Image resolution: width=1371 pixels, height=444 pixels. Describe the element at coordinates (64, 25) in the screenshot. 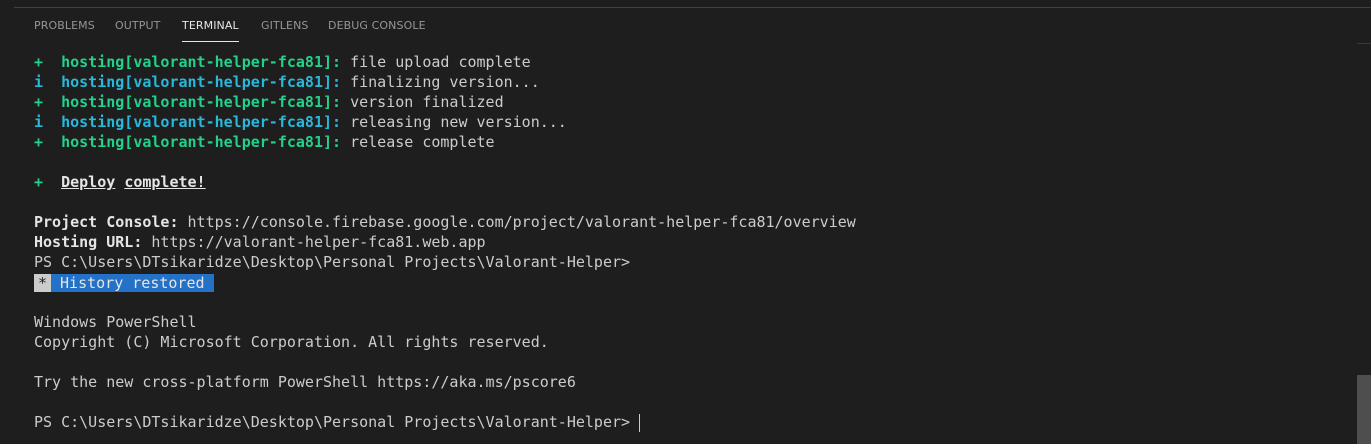

I see `tab-problems: PROBLEMS` at that location.